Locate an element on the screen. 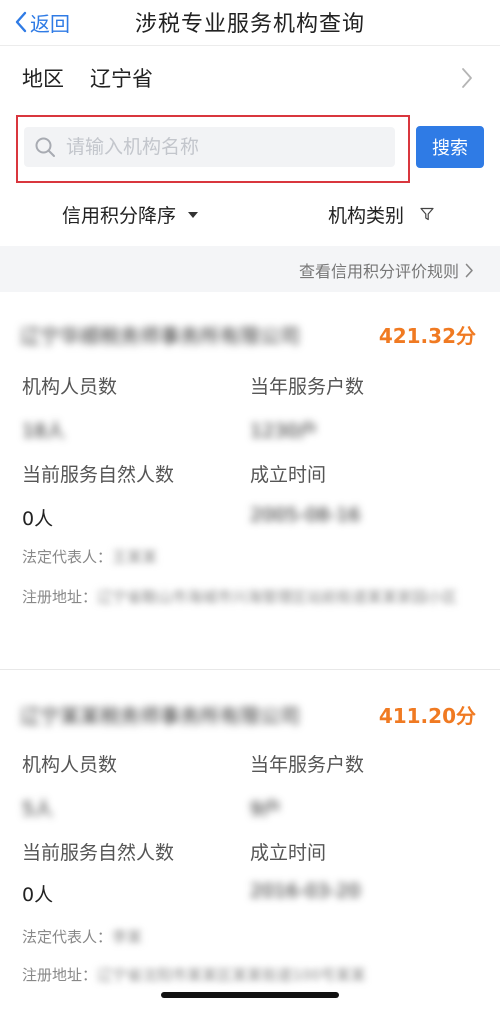  page-title: 涉税专业服务机构查询 is located at coordinates (249, 24).